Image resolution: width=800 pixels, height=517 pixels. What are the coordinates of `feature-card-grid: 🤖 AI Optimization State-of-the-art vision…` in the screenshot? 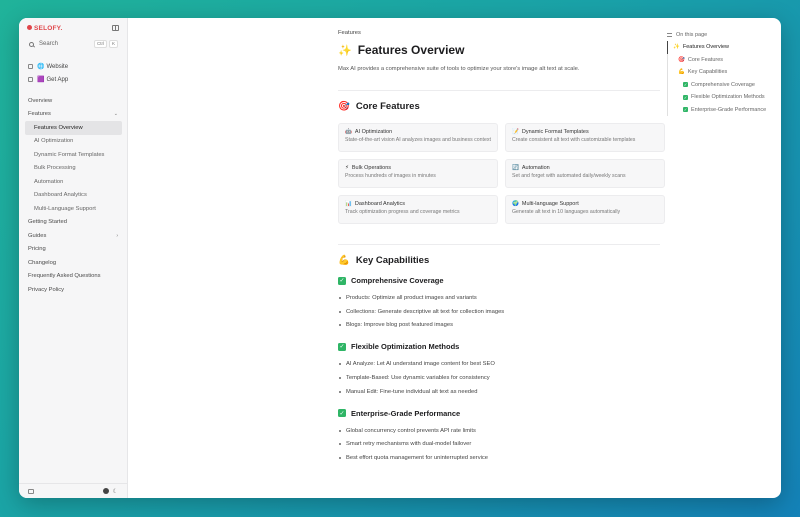 It's located at (501, 173).